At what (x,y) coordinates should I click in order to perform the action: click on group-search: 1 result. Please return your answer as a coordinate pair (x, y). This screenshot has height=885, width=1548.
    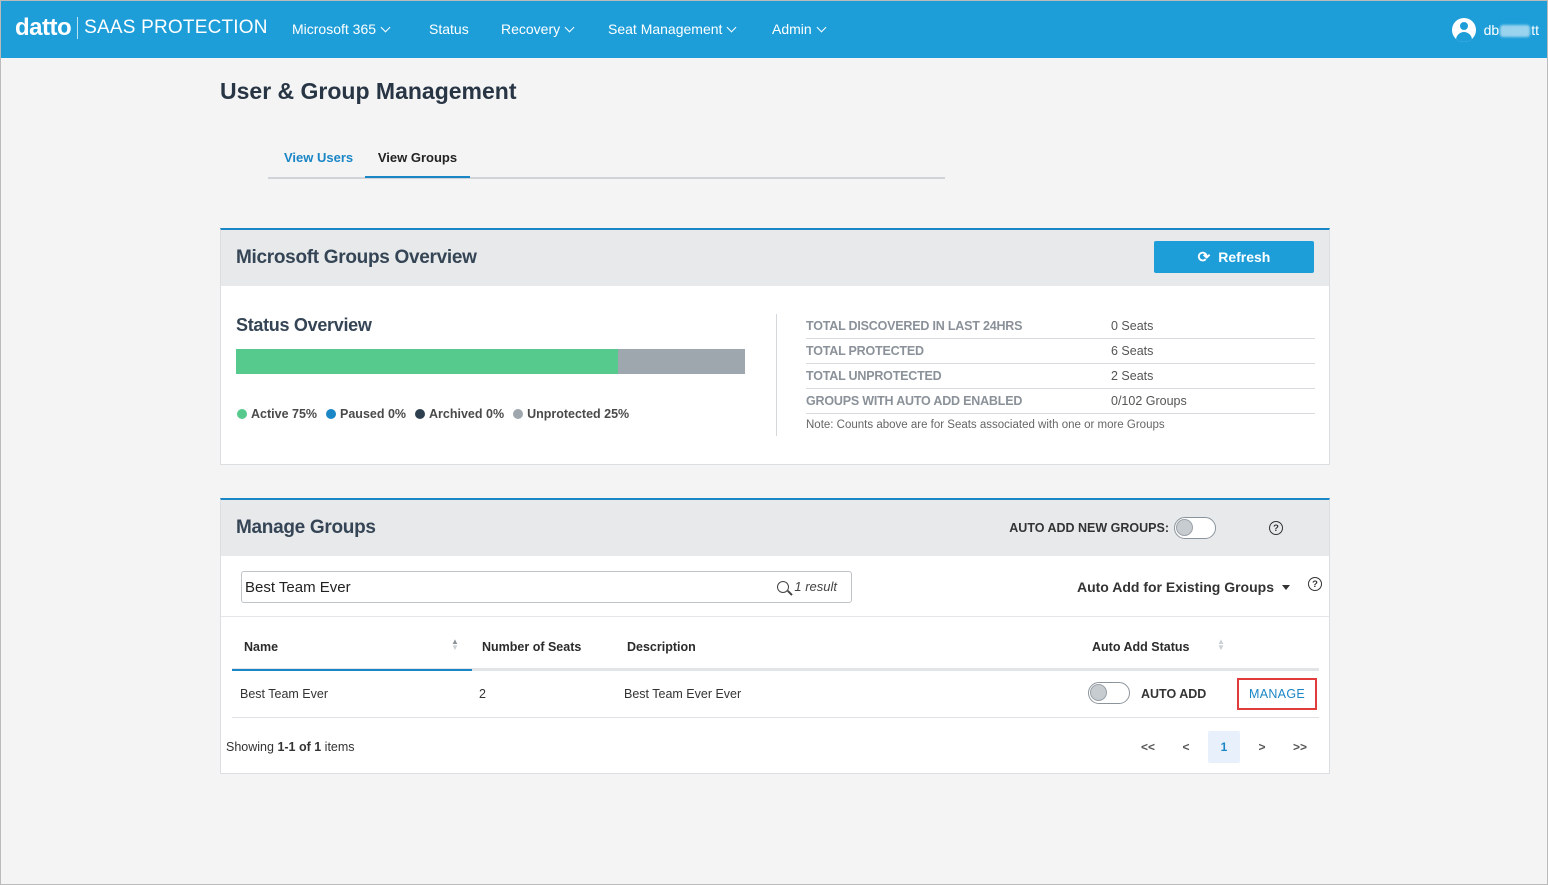
    Looking at the image, I should click on (546, 587).